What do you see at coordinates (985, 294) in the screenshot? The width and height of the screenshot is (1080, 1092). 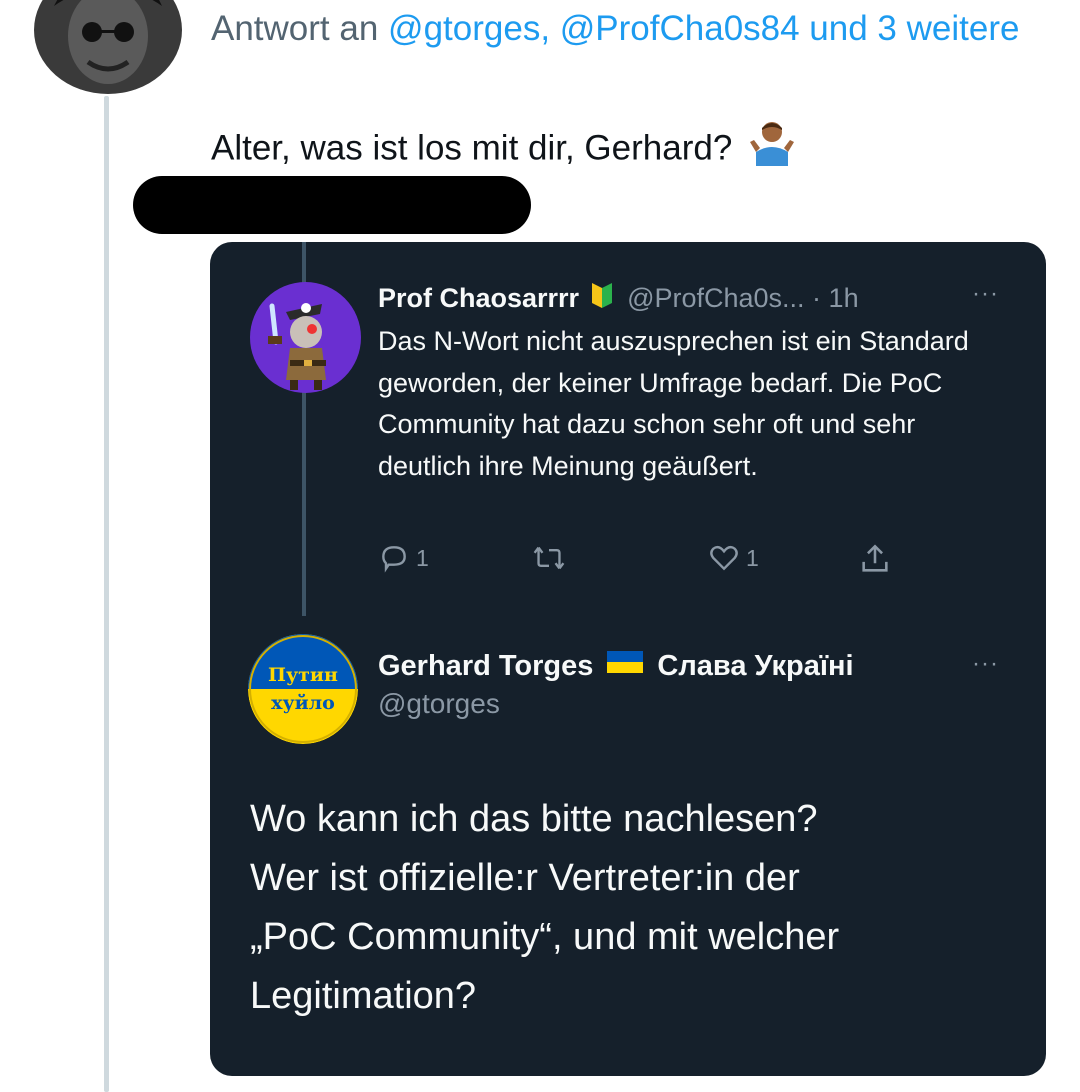 I see `quoted-more-icon: ···` at bounding box center [985, 294].